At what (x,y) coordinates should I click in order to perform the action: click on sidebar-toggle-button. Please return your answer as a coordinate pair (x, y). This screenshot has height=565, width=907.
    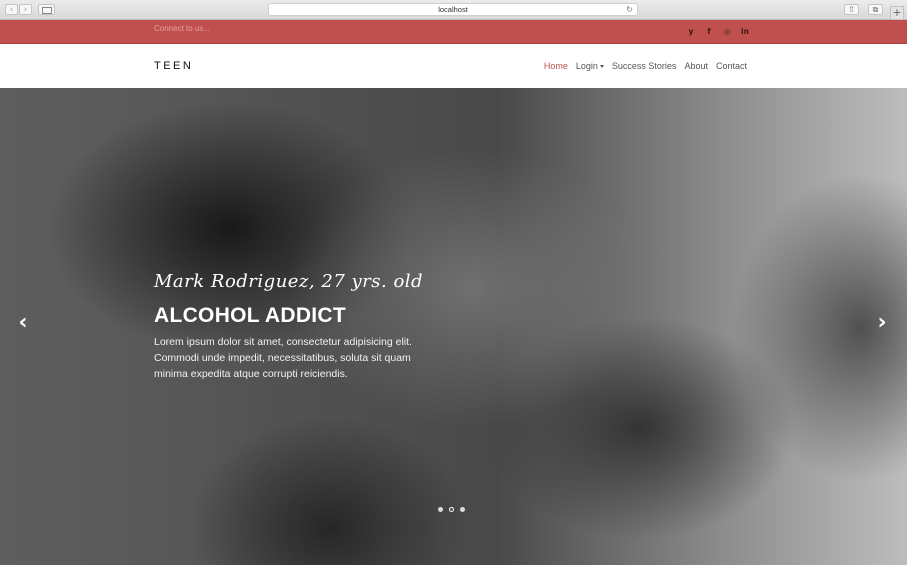
    Looking at the image, I should click on (46, 9).